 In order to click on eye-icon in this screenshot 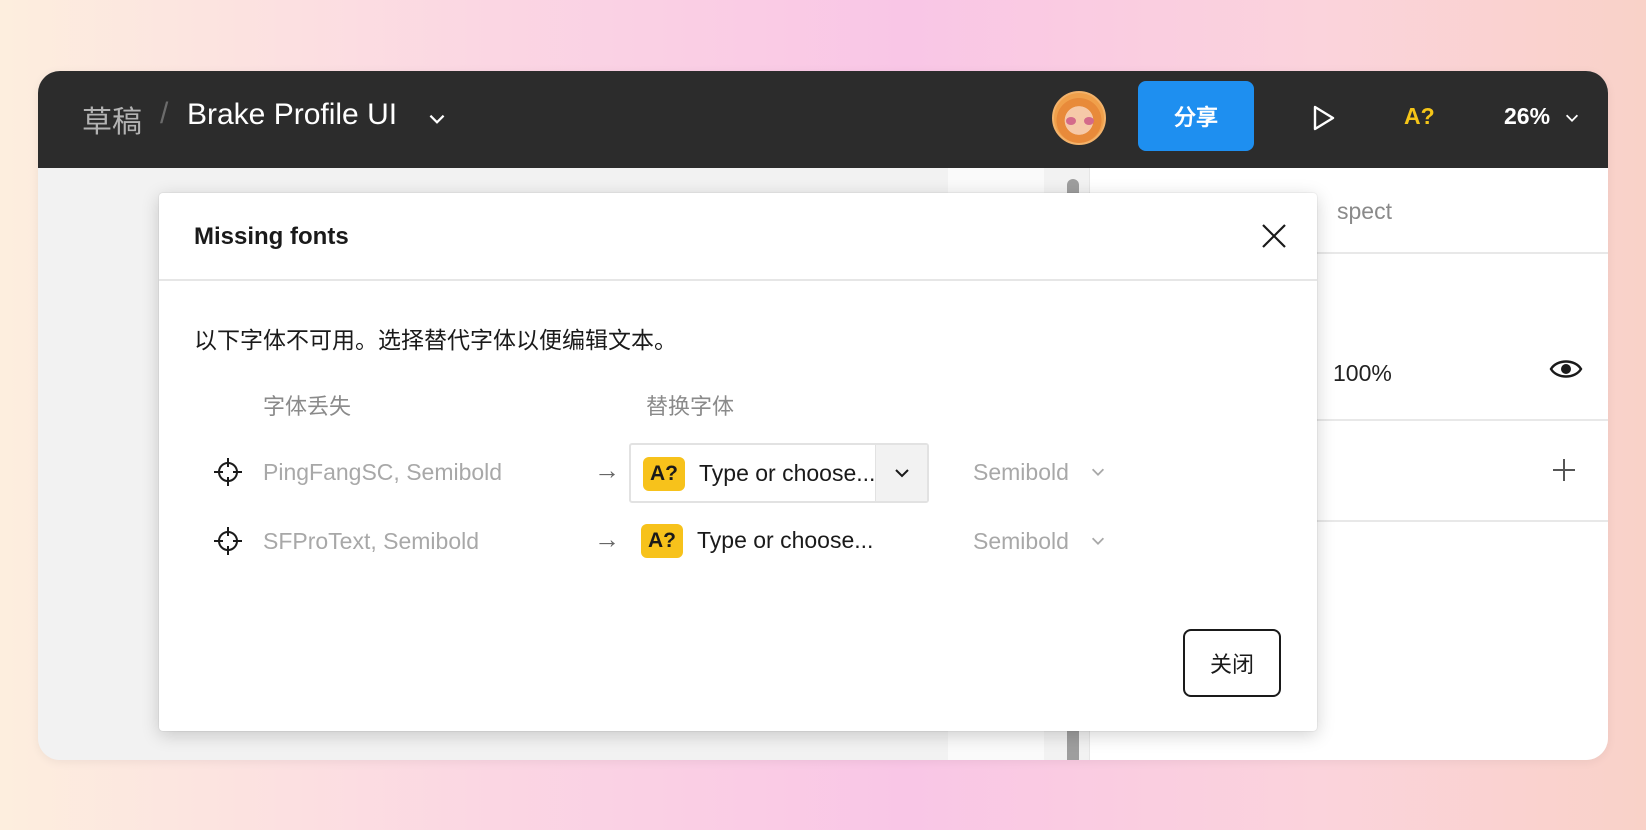, I will do `click(1566, 369)`.